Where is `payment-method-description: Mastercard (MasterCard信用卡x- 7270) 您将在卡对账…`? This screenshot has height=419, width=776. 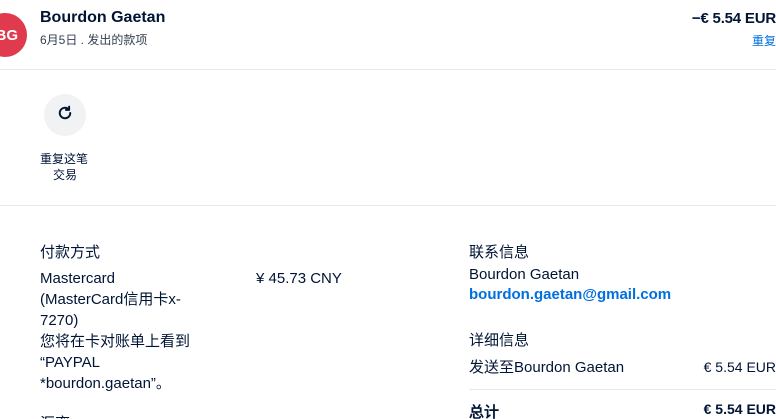 payment-method-description: Mastercard (MasterCard信用卡x- 7270) 您将在卡对账… is located at coordinates (125, 331).